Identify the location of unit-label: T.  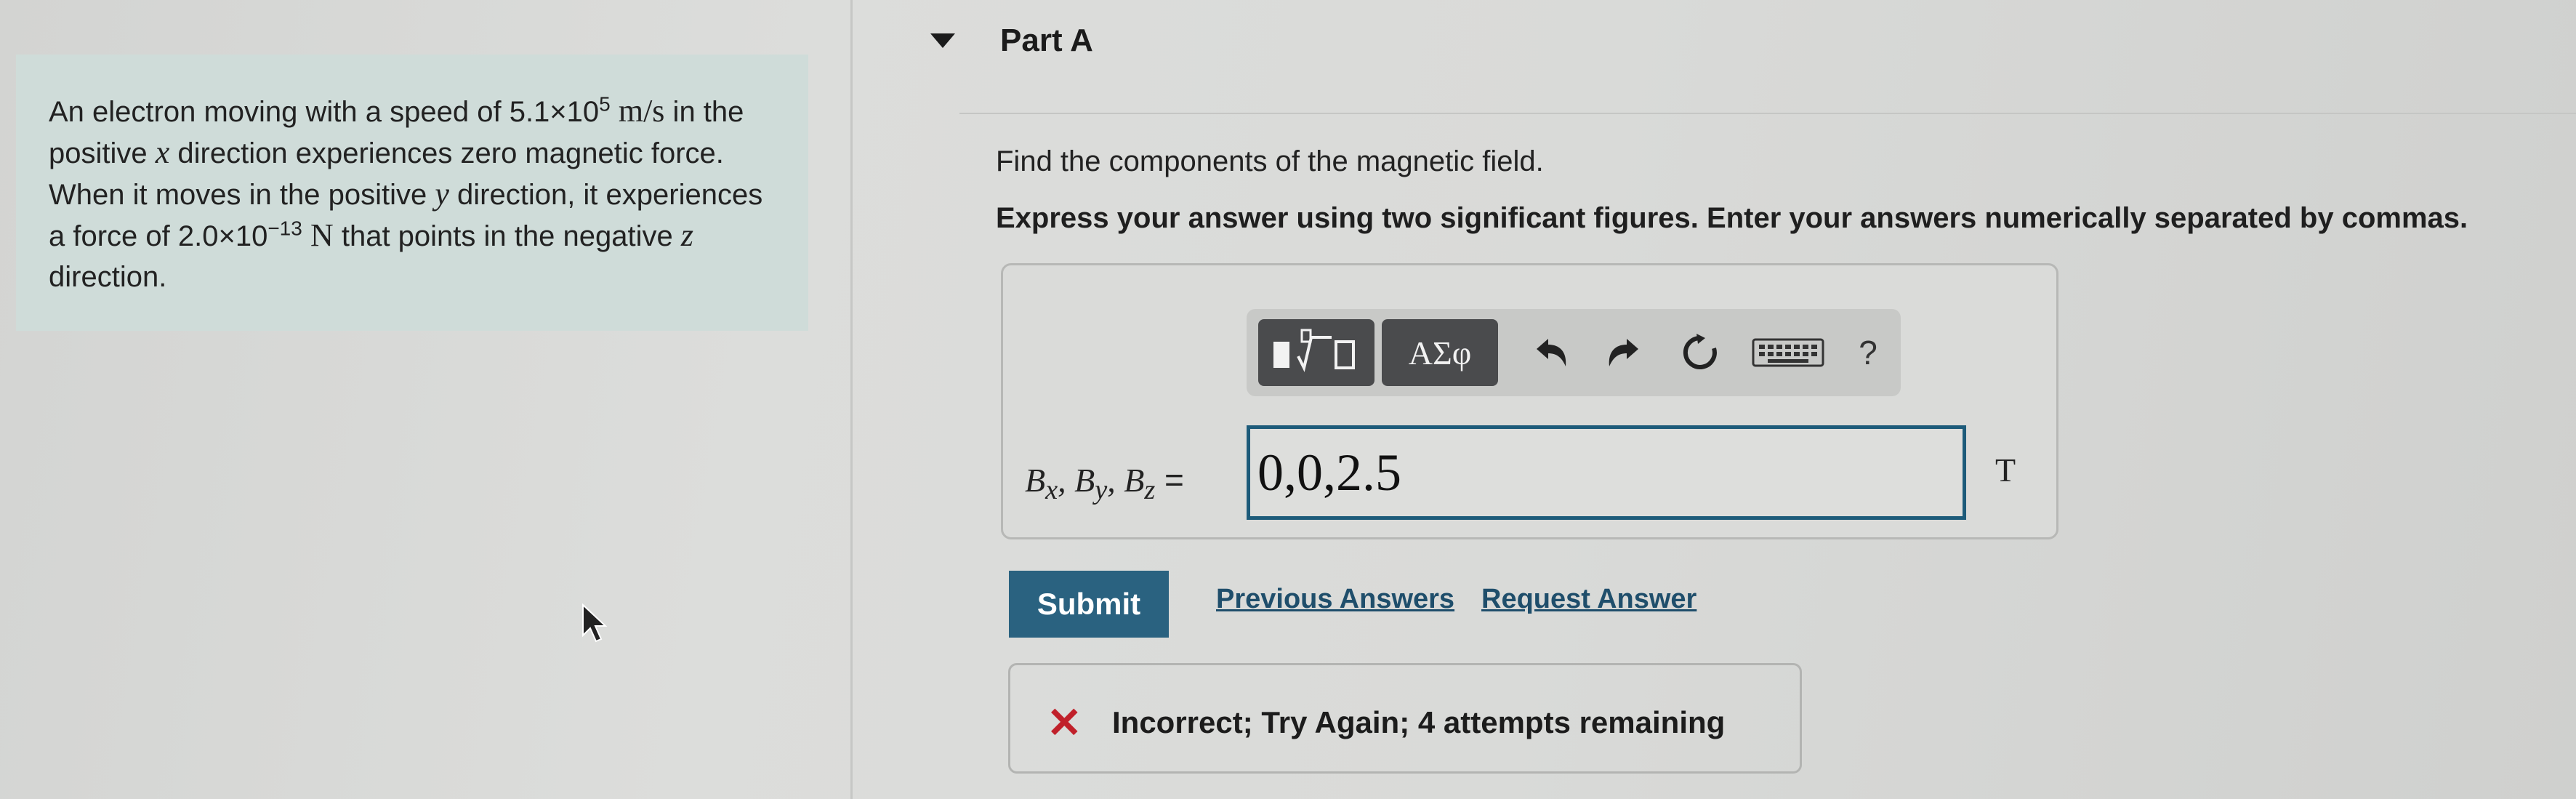
(2005, 470).